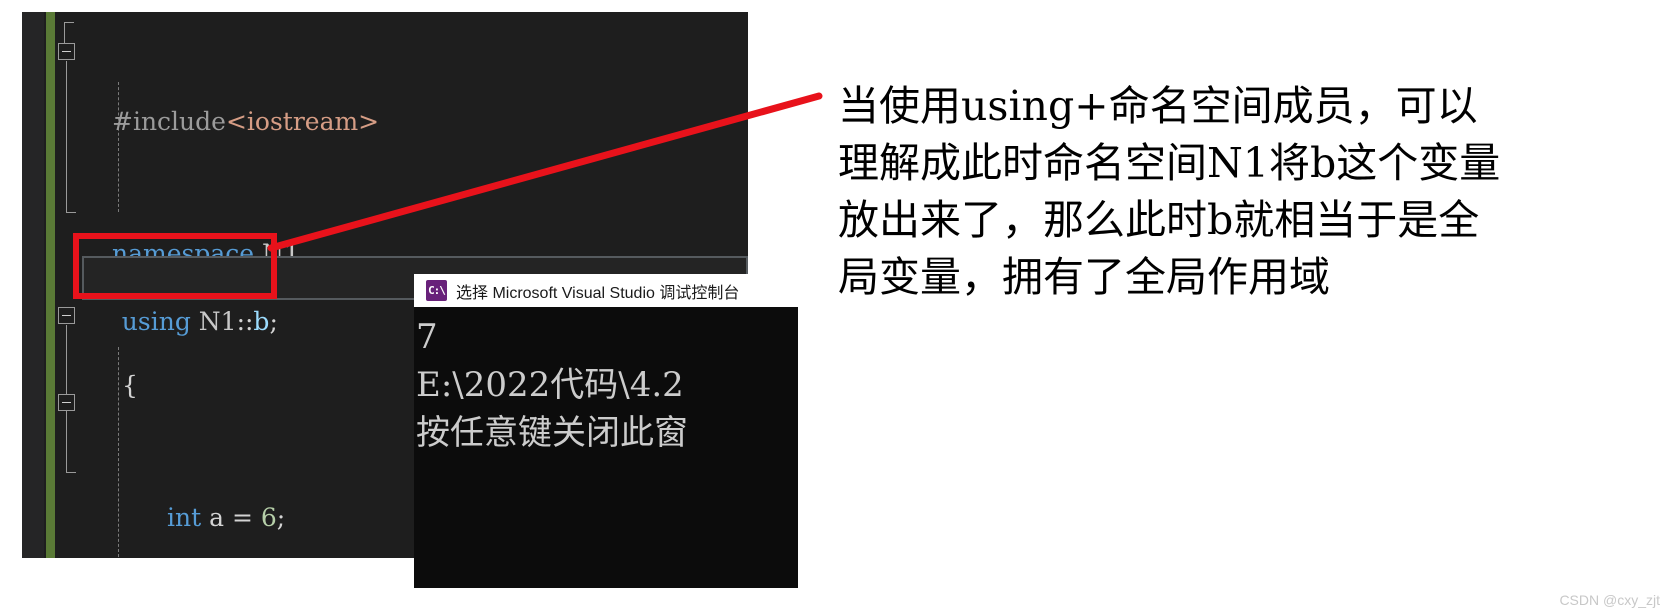 The image size is (1672, 614). Describe the element at coordinates (552, 433) in the screenshot. I see `console-output-line: 按任意键关闭此窗` at that location.